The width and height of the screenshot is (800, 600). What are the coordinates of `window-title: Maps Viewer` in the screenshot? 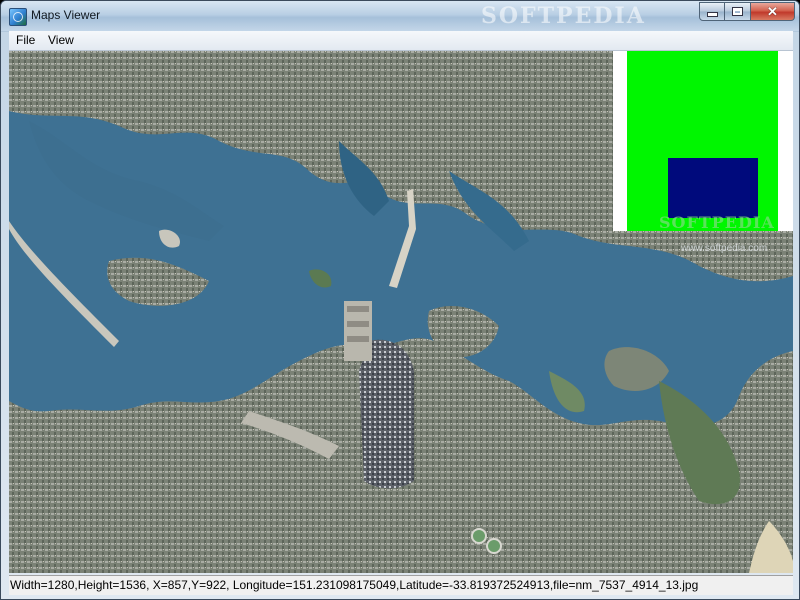 It's located at (66, 15).